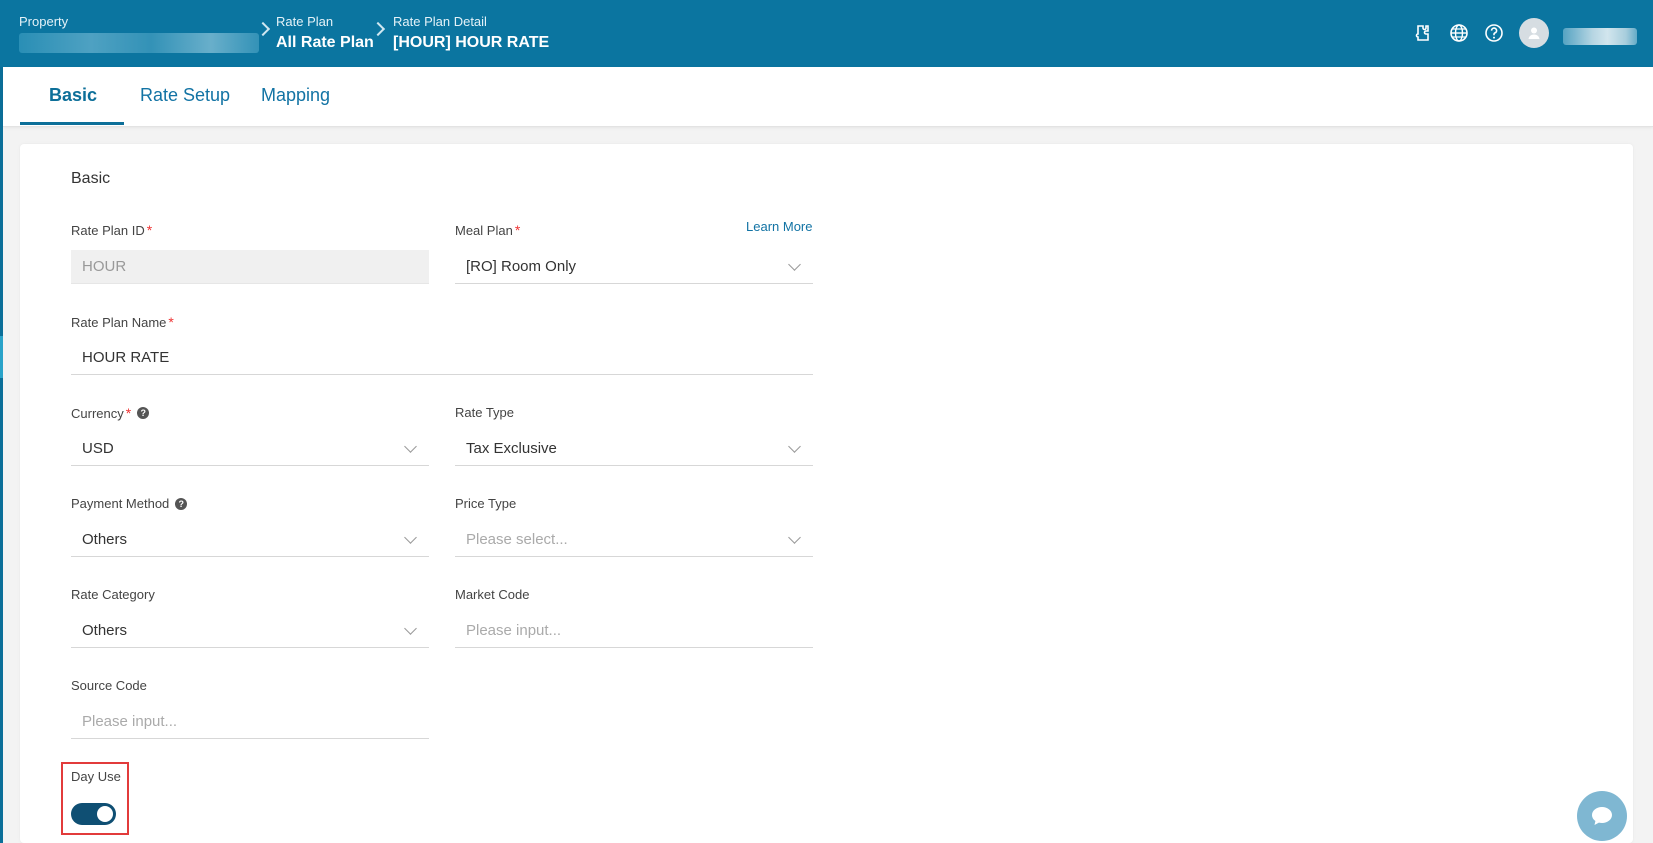 The image size is (1653, 843). What do you see at coordinates (91, 178) in the screenshot?
I see `section-title: Basic` at bounding box center [91, 178].